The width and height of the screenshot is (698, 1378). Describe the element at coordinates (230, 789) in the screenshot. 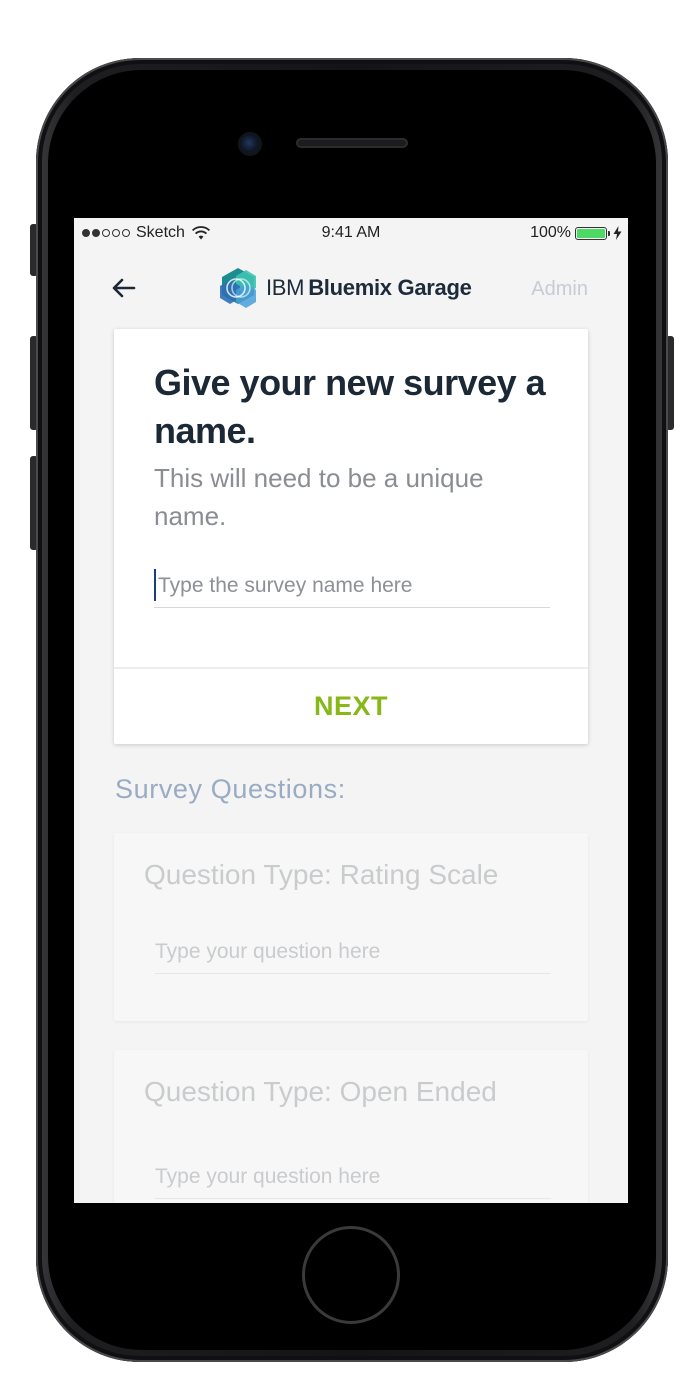

I see `survey-questions-title: Survey Questions:` at that location.